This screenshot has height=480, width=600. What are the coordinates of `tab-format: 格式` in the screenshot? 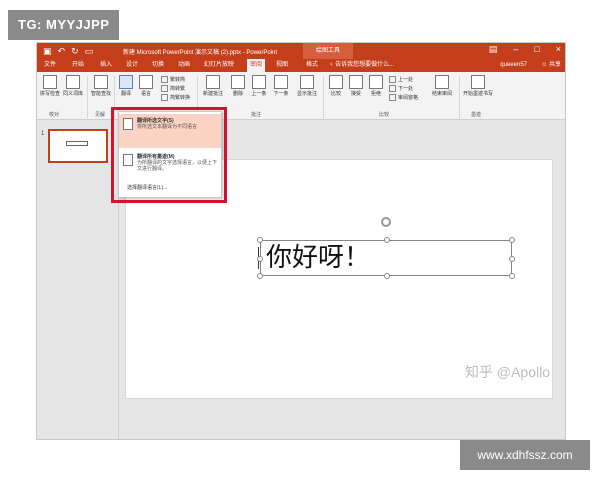 It's located at (312, 65).